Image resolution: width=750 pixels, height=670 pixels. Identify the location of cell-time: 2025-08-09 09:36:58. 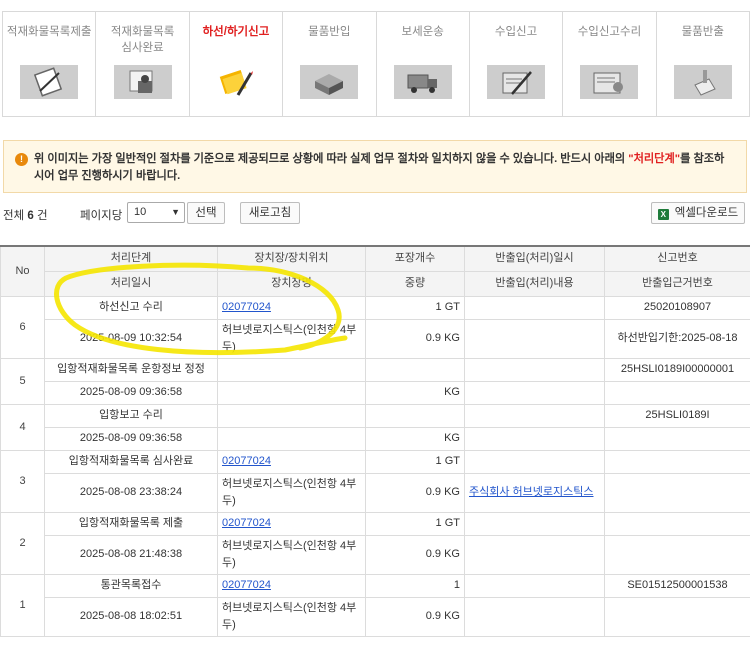
(131, 392).